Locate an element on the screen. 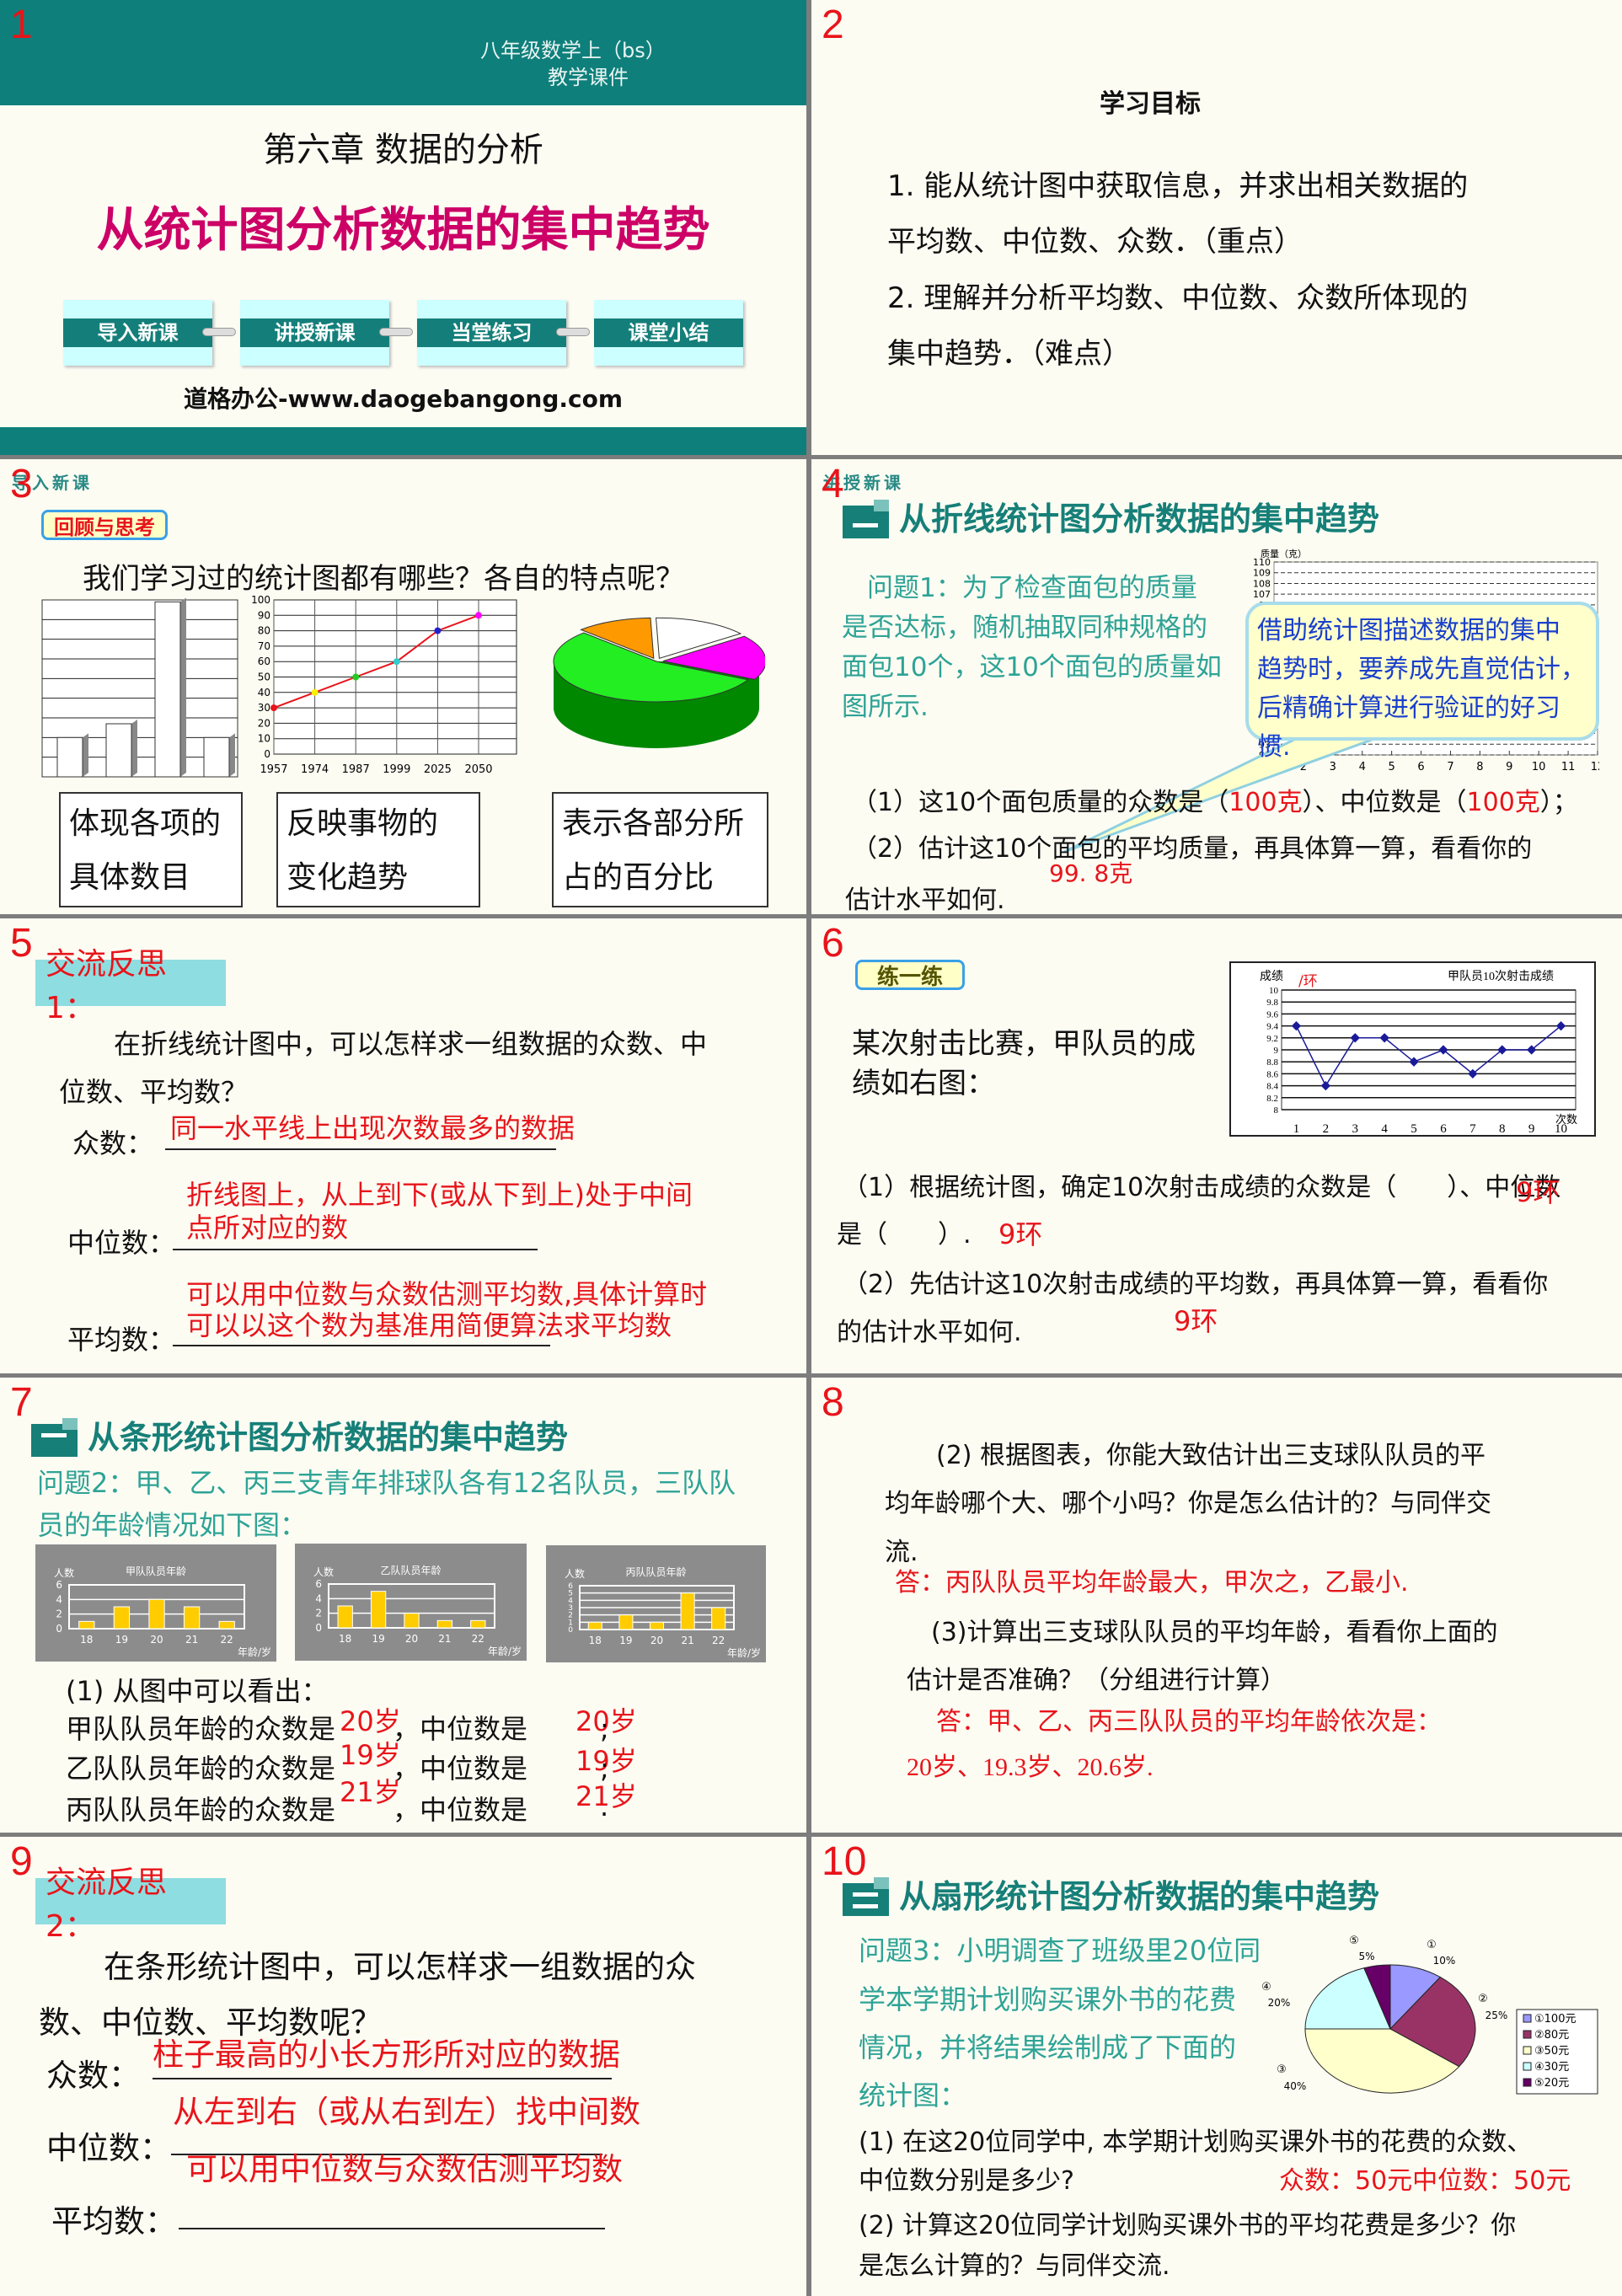 The width and height of the screenshot is (1622, 2296). y-tick-label: 100 is located at coordinates (260, 600).